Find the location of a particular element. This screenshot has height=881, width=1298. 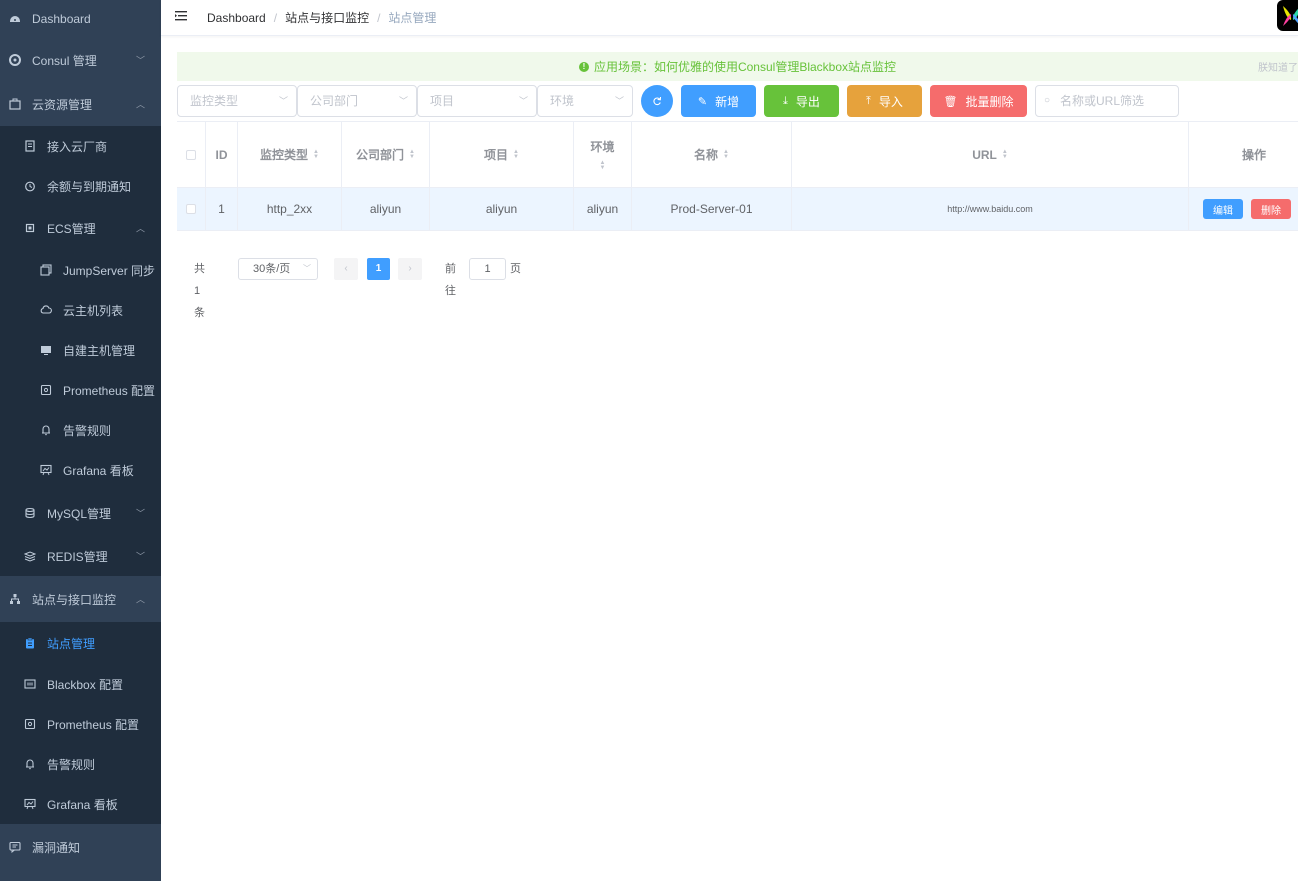

sidebar-item-blackbox: Blackbox 配置 is located at coordinates (80, 684).